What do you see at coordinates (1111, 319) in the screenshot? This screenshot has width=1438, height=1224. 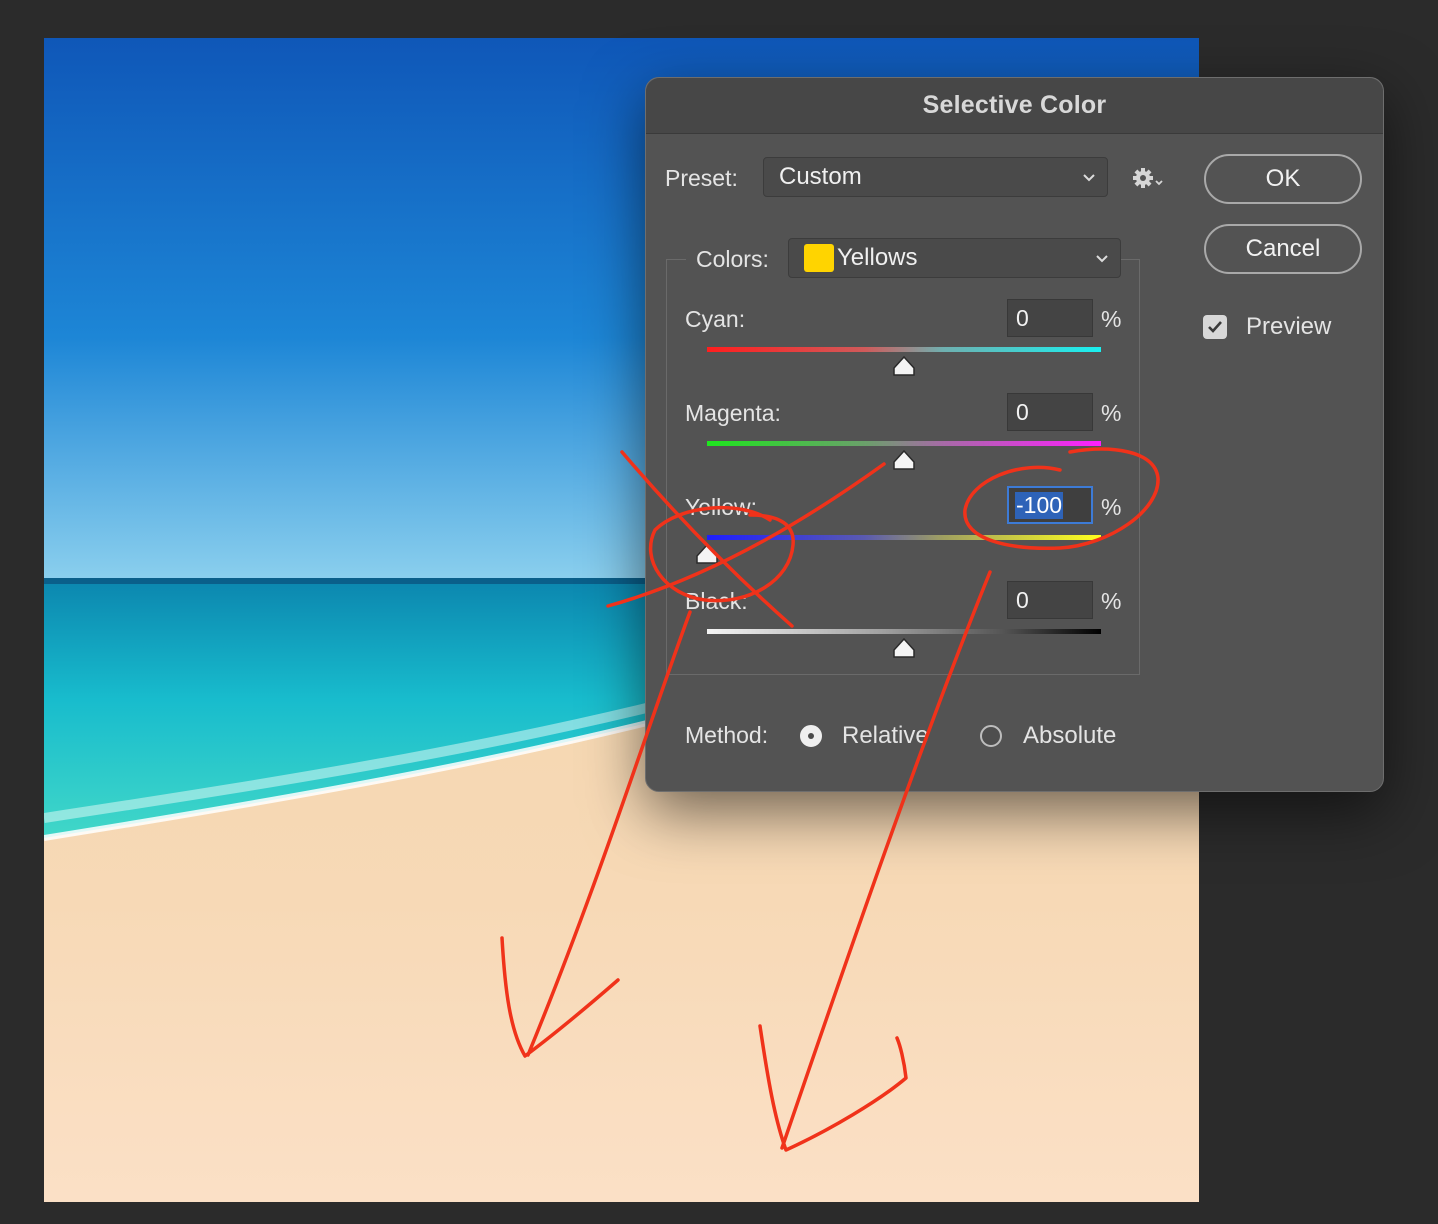 I see `cyan-percent: %` at bounding box center [1111, 319].